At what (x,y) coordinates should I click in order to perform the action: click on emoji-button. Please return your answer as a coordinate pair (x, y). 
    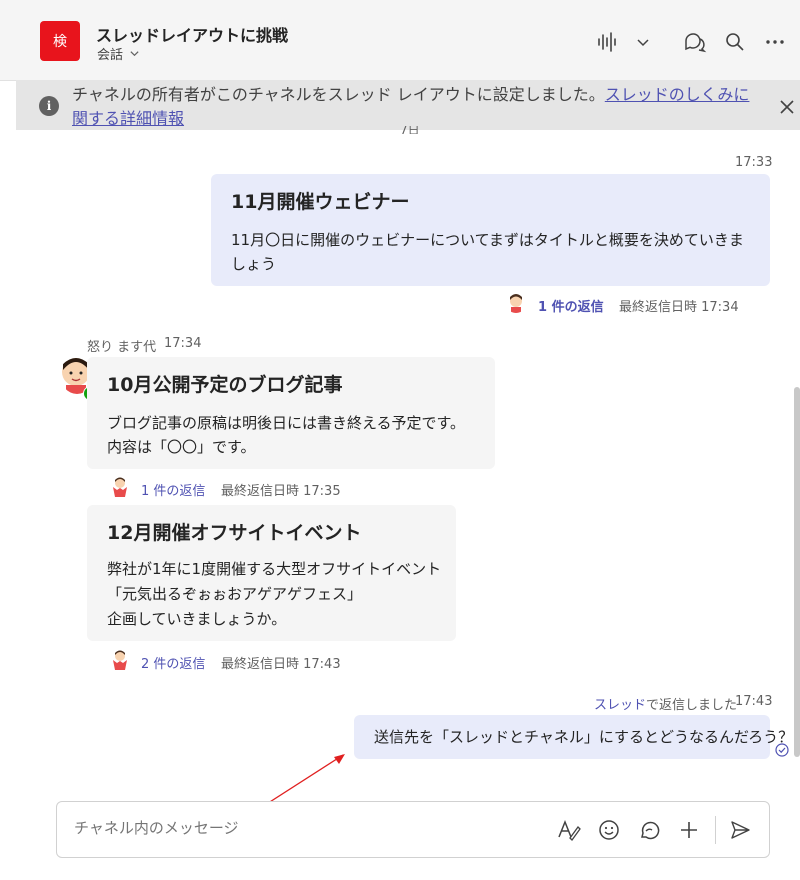
    Looking at the image, I should click on (609, 830).